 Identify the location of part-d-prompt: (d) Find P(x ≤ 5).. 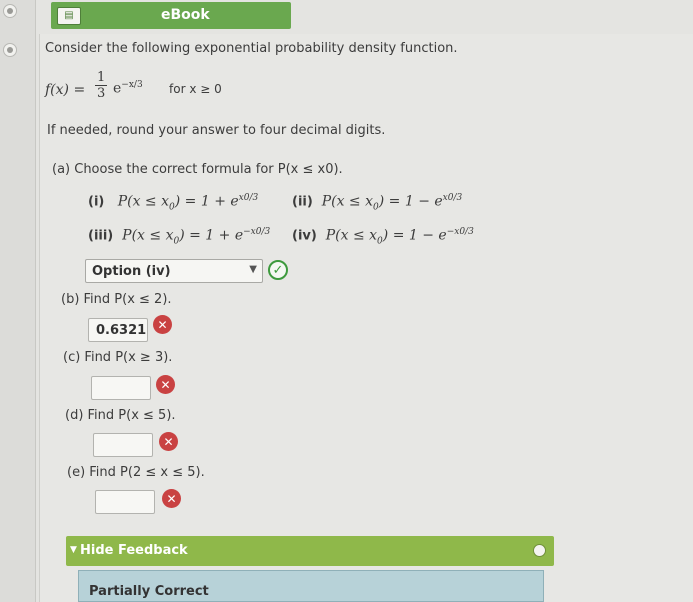
(120, 415).